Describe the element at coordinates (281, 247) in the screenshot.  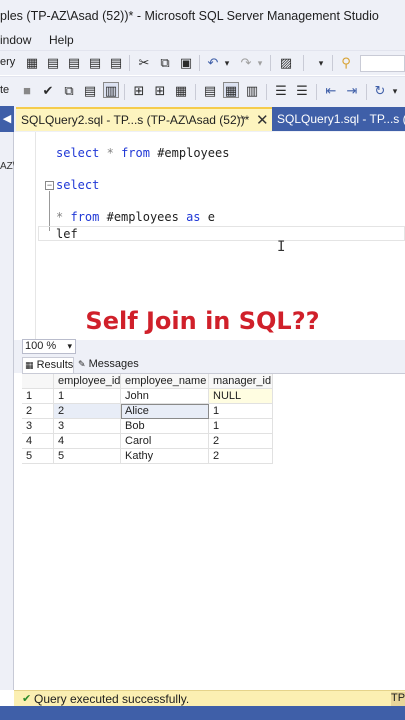
I see `text-cursor-icon: I` at that location.